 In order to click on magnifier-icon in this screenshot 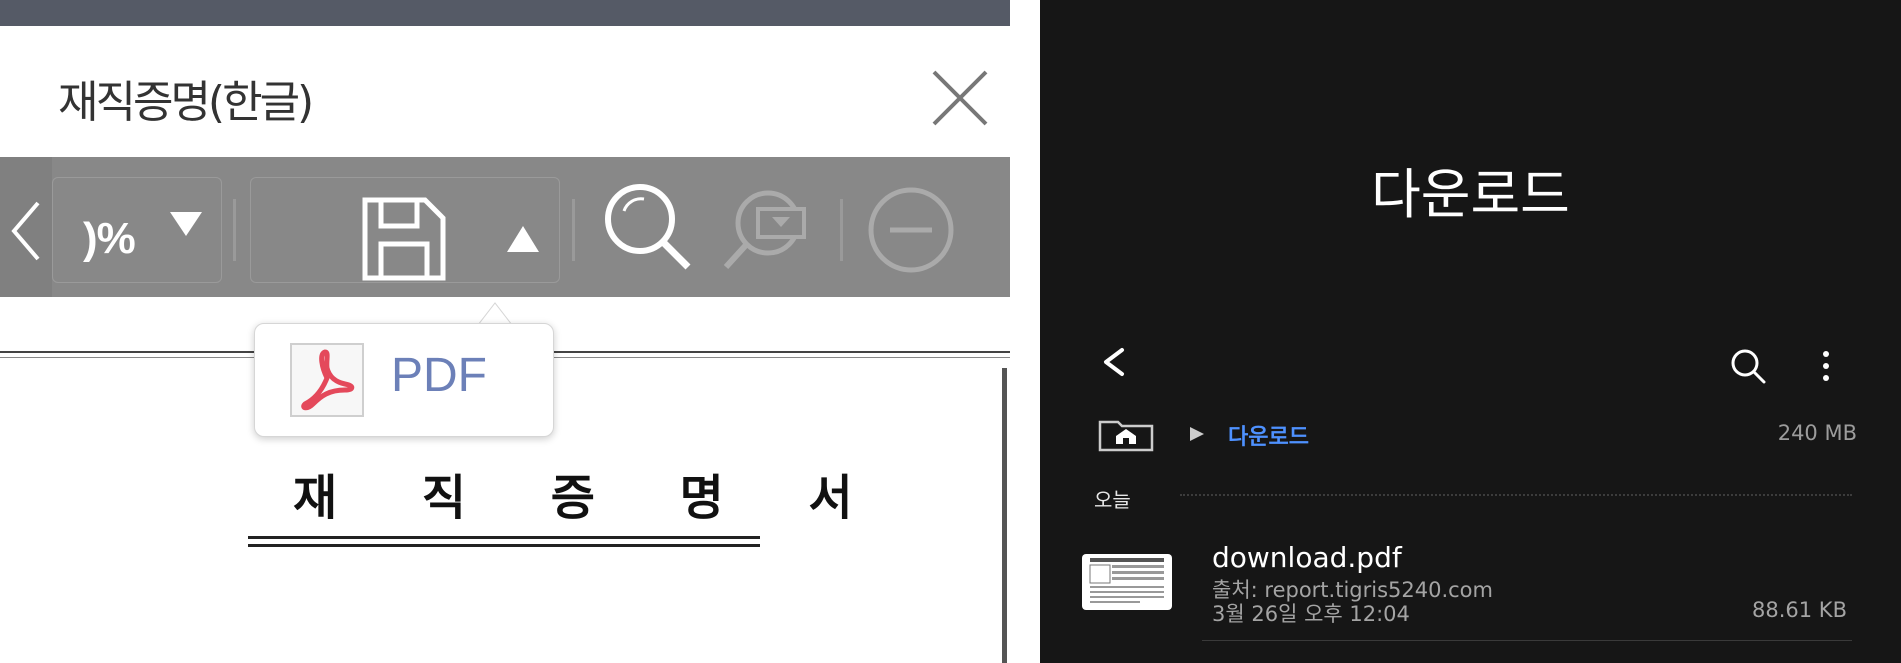, I will do `click(648, 227)`.